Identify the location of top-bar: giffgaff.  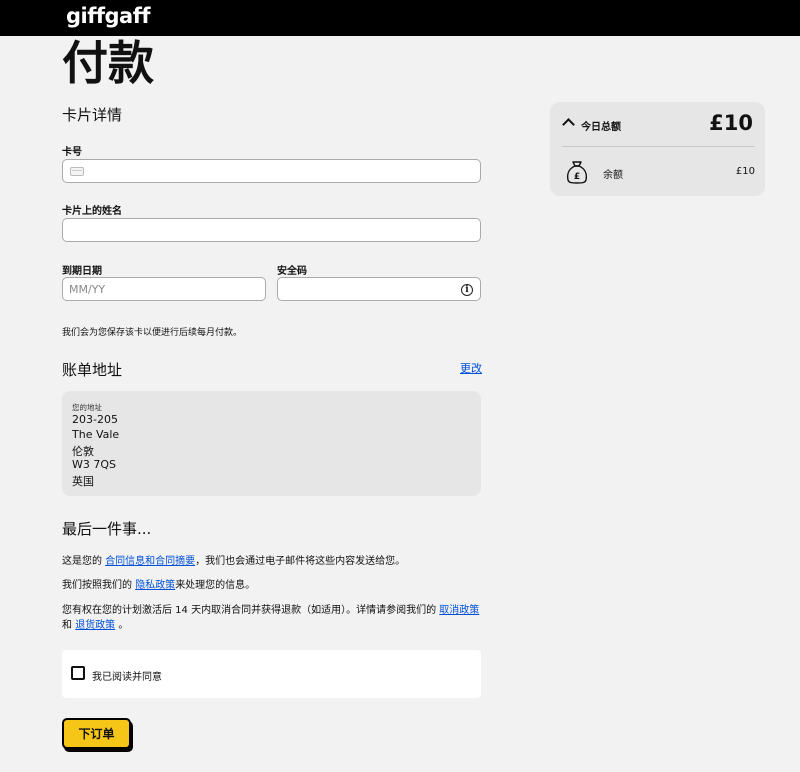
(400, 18).